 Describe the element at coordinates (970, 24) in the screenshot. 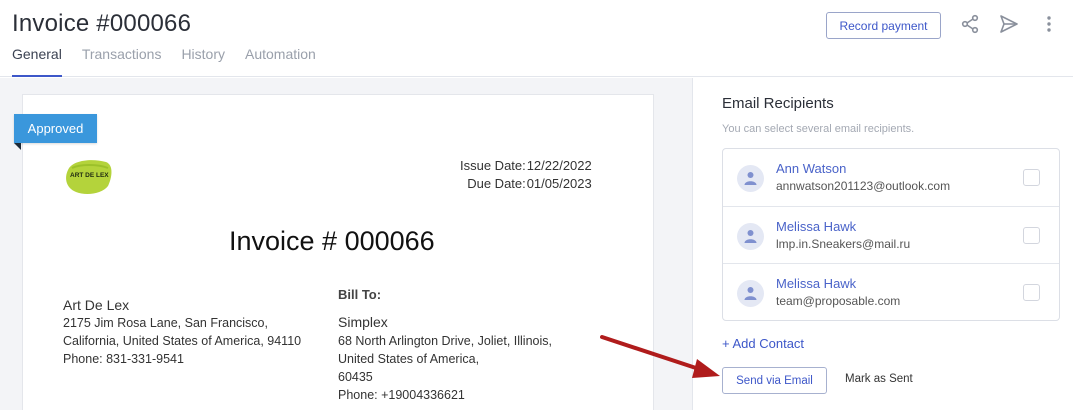

I see `share-icon` at that location.